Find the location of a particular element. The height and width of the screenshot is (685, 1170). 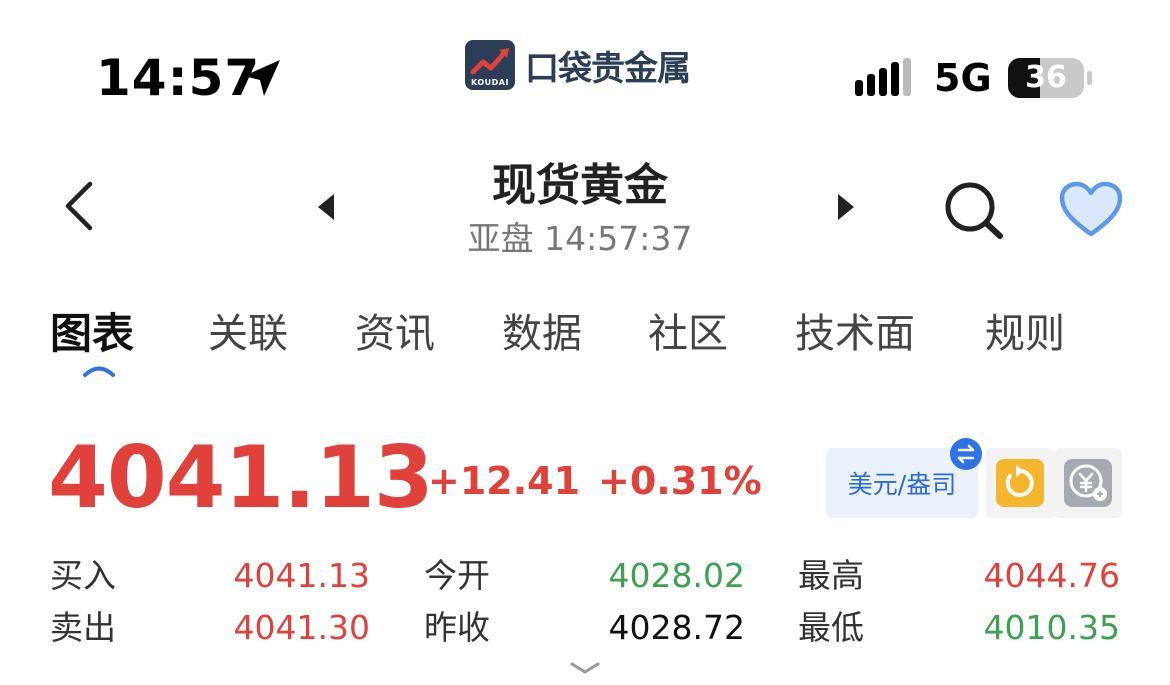

tab-community: 社区 is located at coordinates (688, 334).